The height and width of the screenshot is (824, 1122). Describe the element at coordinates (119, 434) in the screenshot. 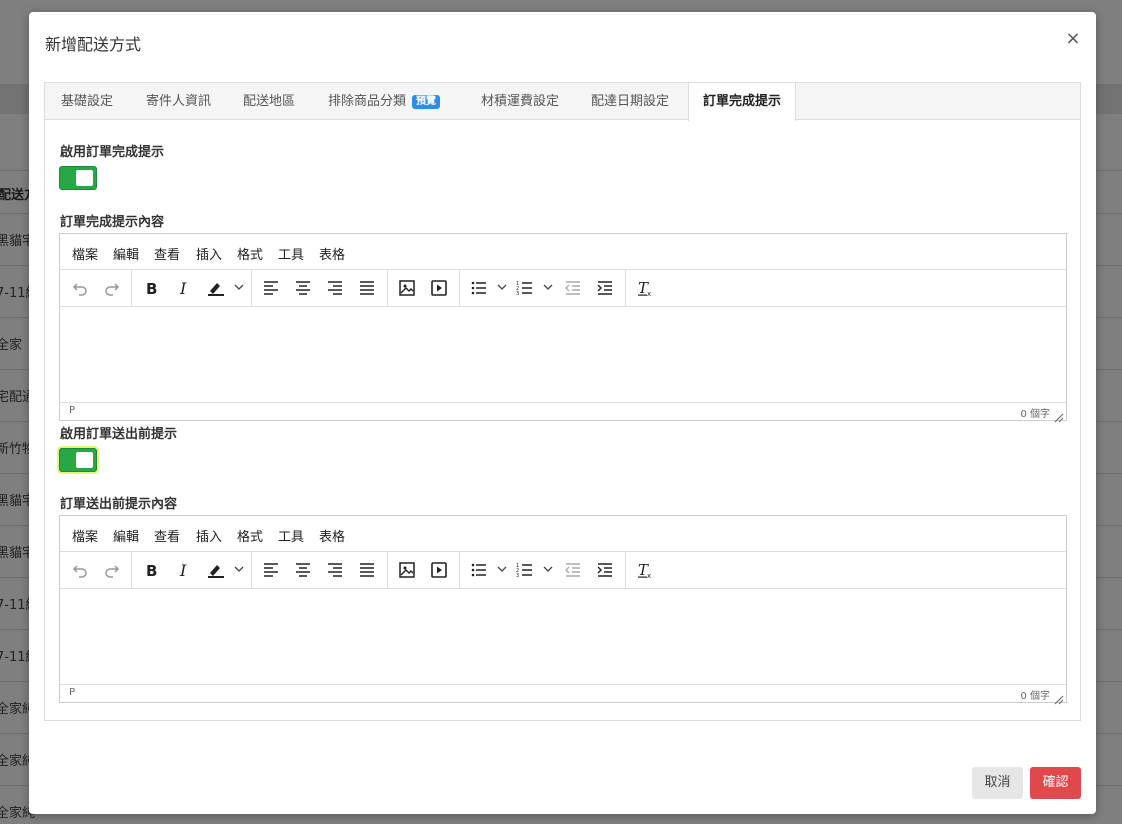

I see `enable-order-submit-label: 啟用訂單送出前提示` at that location.